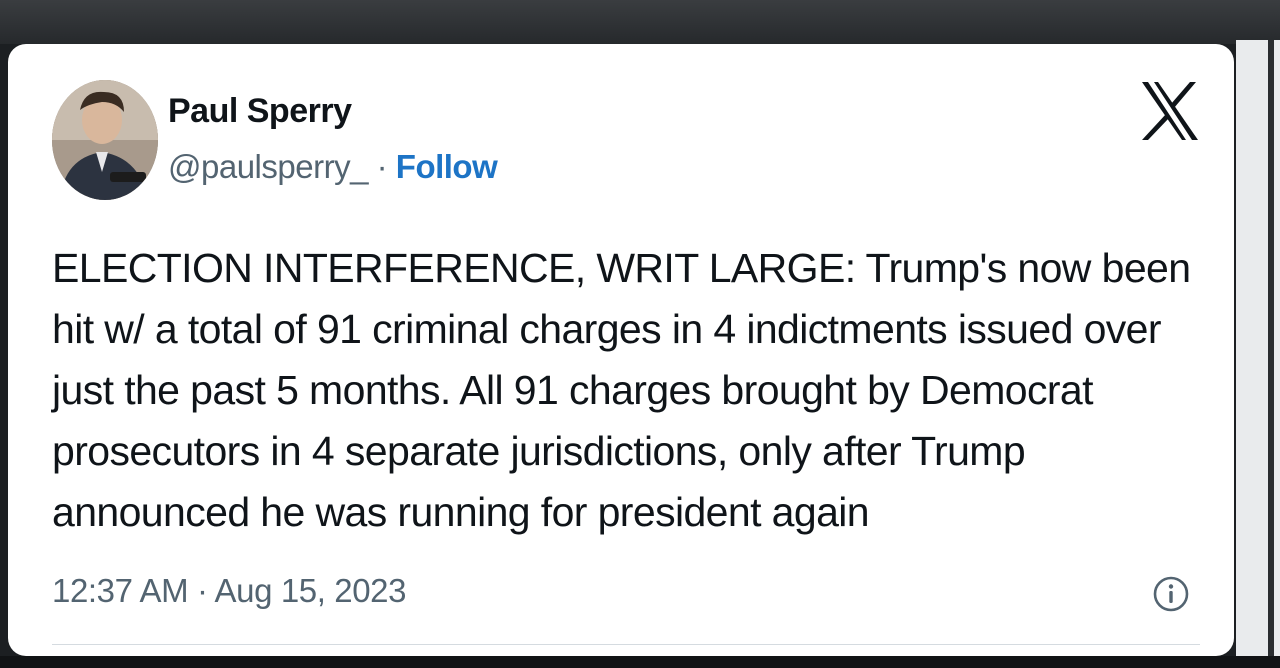 The image size is (1280, 668). I want to click on avatar, so click(105, 140).